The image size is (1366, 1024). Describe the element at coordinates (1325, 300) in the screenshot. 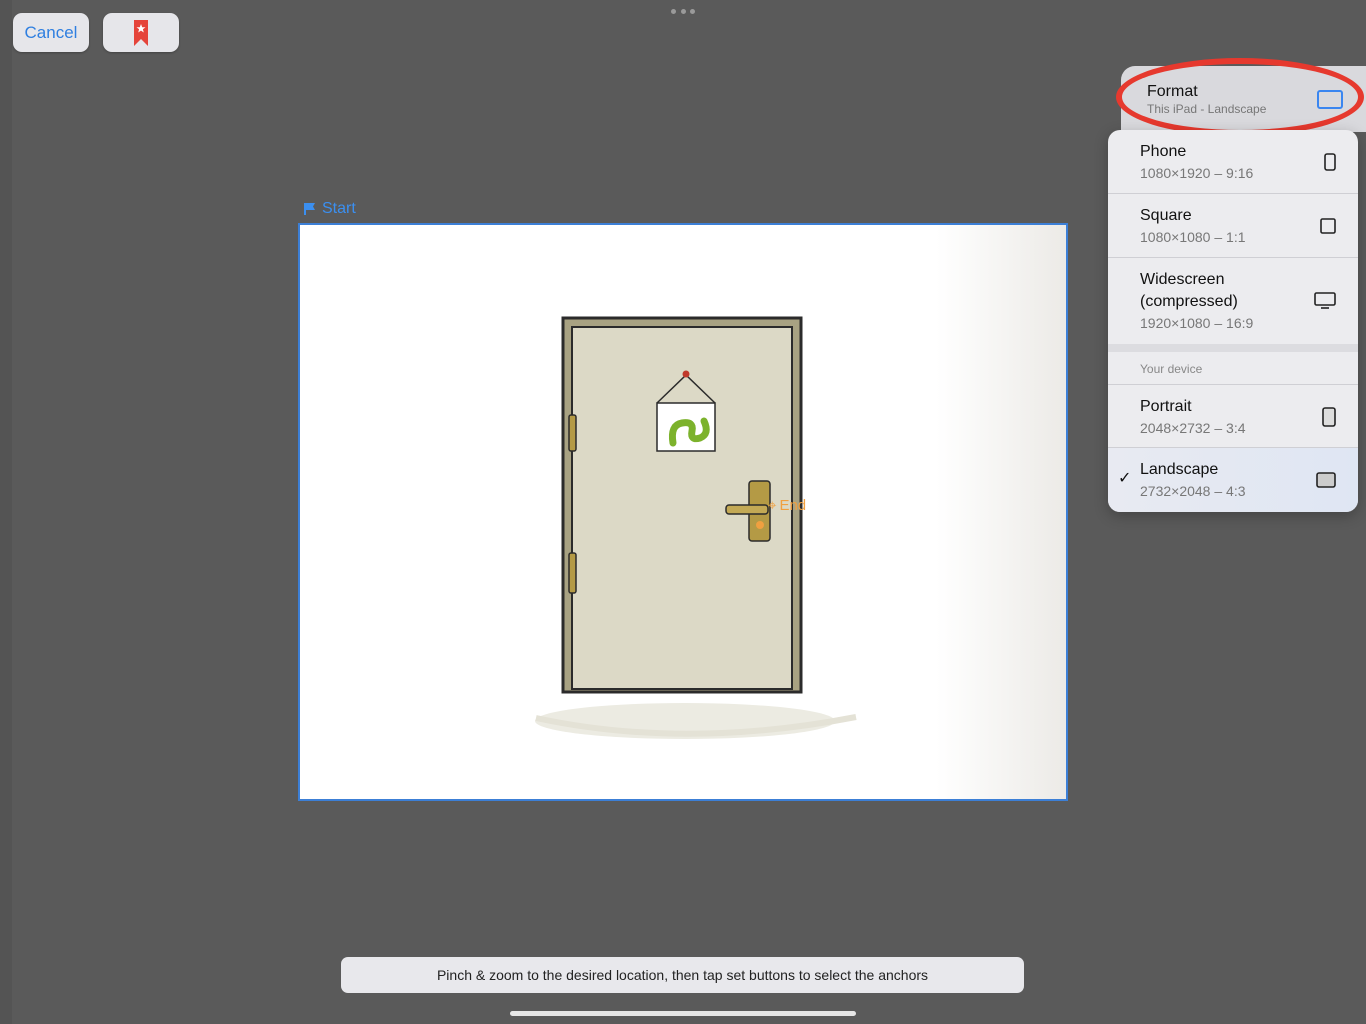

I see `monitor-icon` at that location.